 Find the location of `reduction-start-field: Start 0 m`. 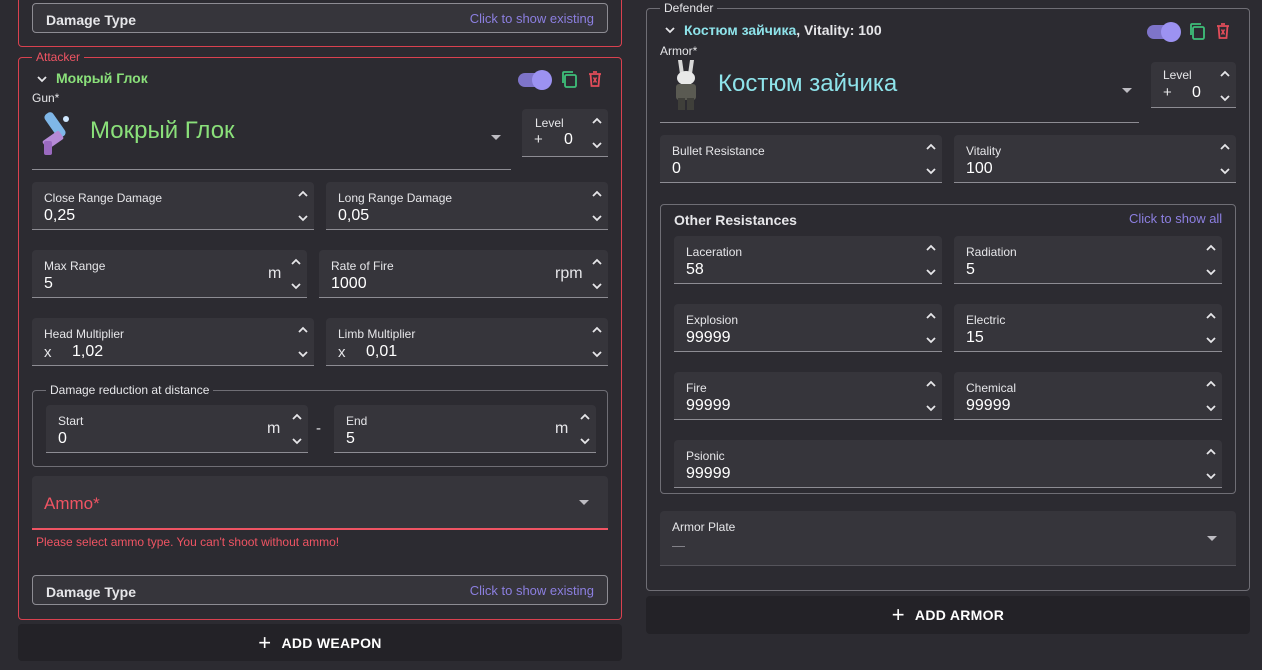

reduction-start-field: Start 0 m is located at coordinates (177, 429).